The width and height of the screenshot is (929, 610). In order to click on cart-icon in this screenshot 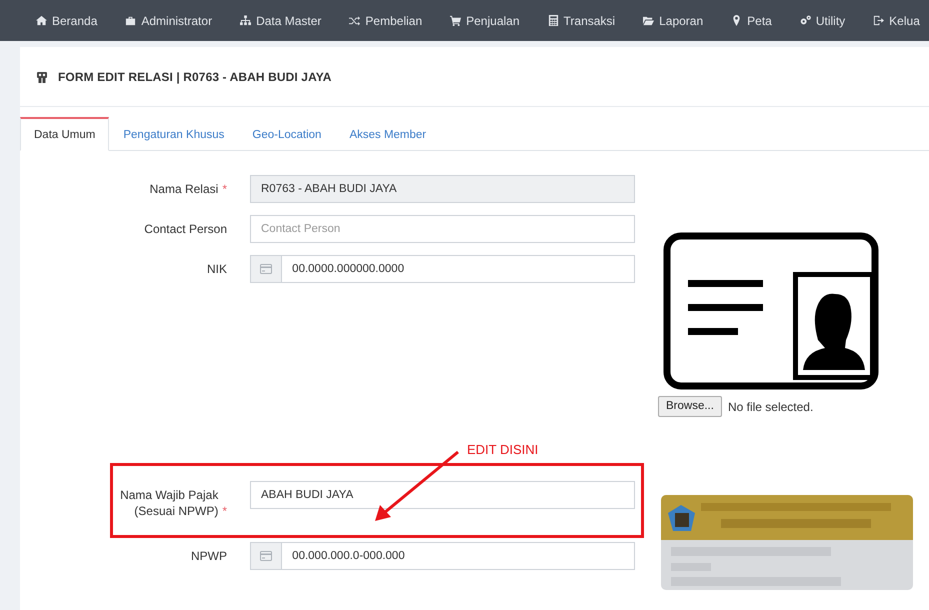, I will do `click(456, 20)`.